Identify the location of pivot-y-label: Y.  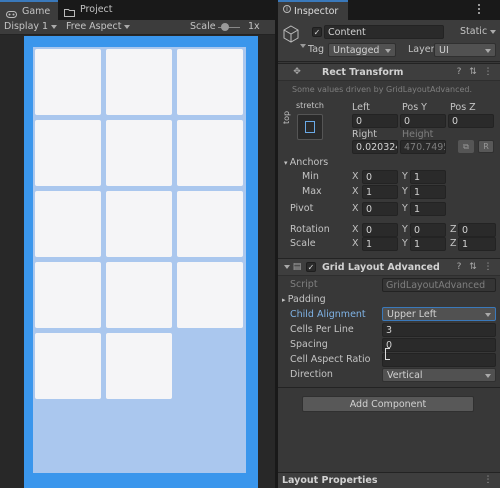
(405, 208).